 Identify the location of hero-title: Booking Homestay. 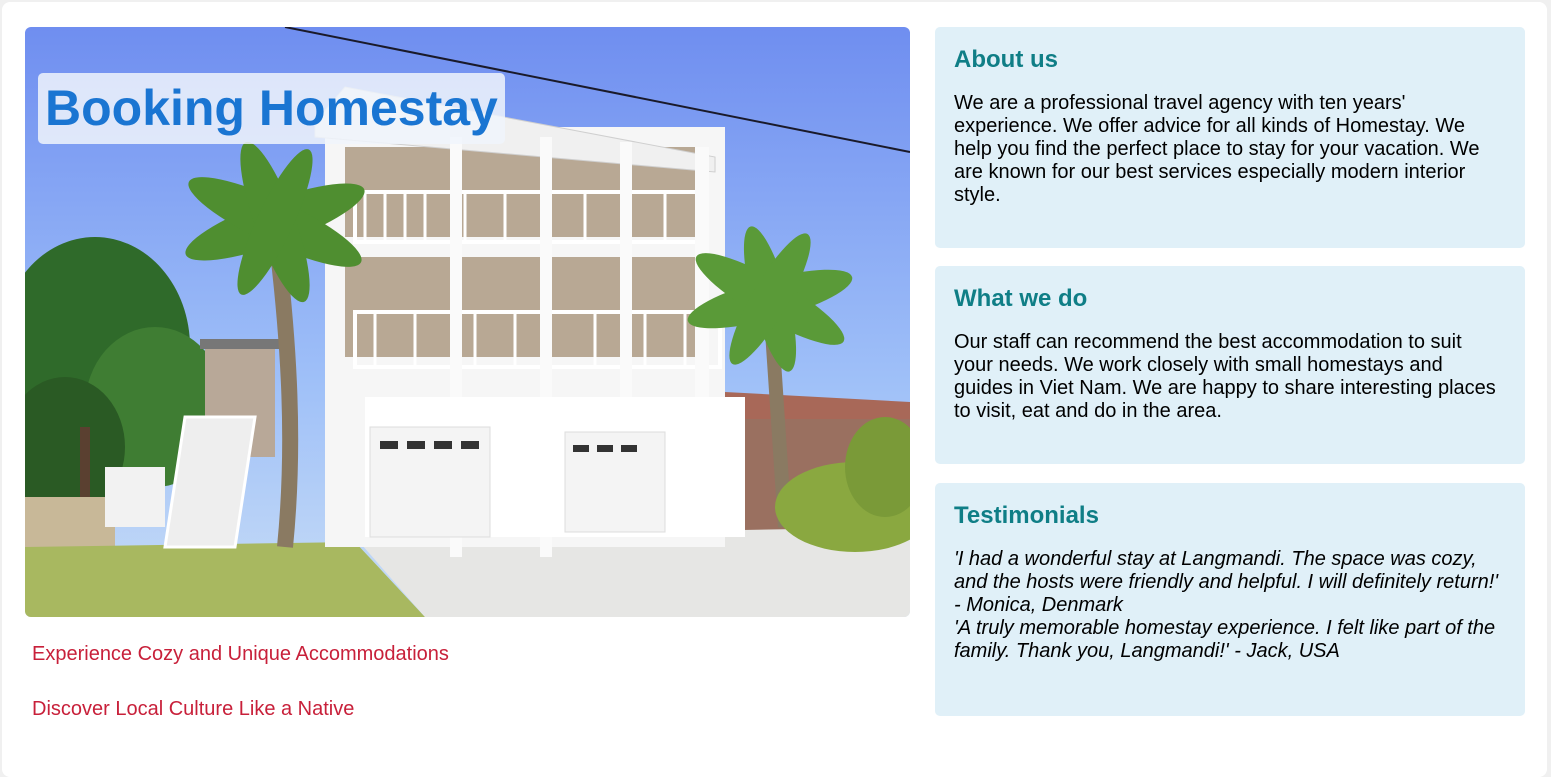
(271, 108).